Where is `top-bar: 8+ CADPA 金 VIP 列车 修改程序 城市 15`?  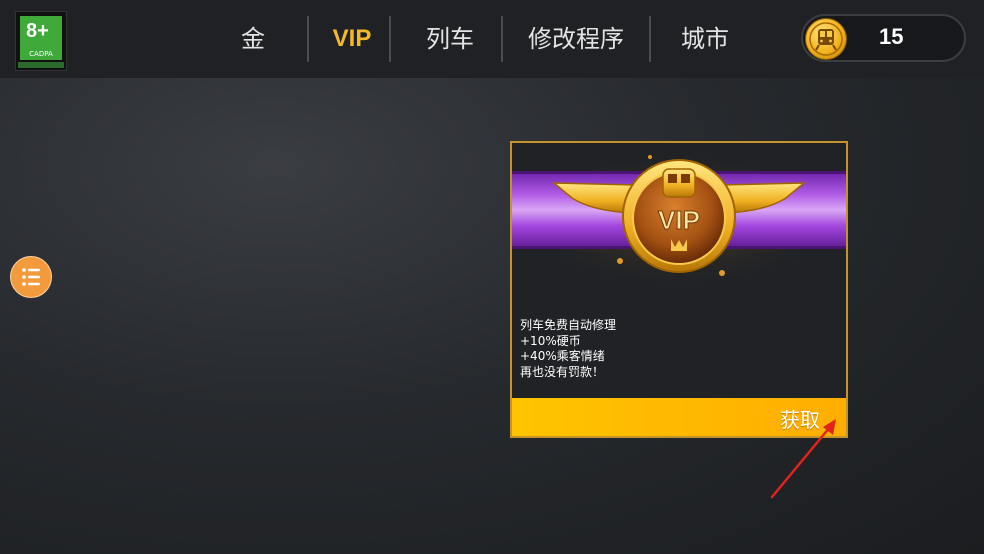
top-bar: 8+ CADPA 金 VIP 列车 修改程序 城市 15 is located at coordinates (492, 39).